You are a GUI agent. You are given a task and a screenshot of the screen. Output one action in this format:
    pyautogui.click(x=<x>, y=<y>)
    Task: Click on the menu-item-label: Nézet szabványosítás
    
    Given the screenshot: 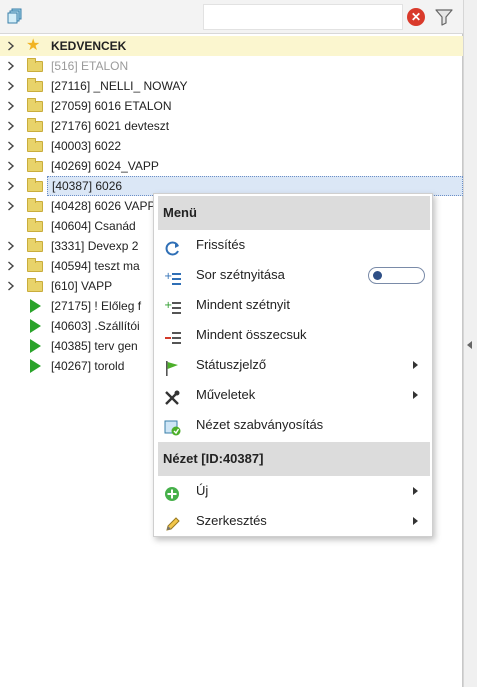 What is the action you would take?
    pyautogui.click(x=260, y=424)
    